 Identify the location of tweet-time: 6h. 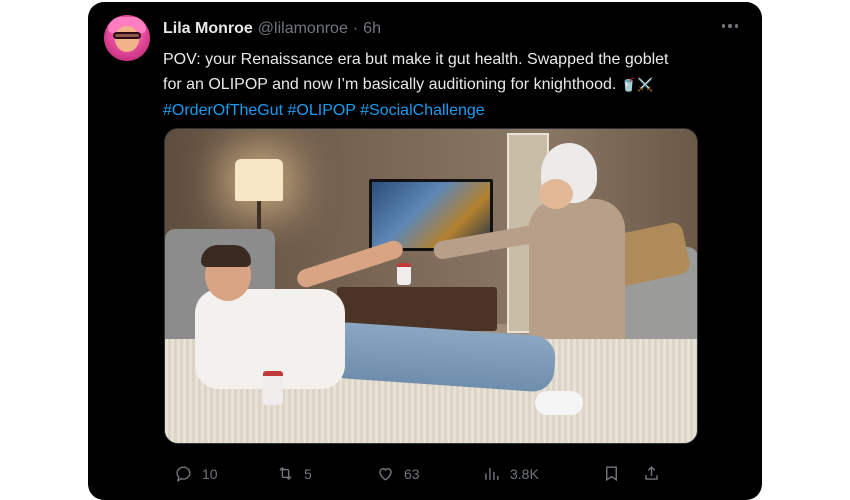
(372, 29).